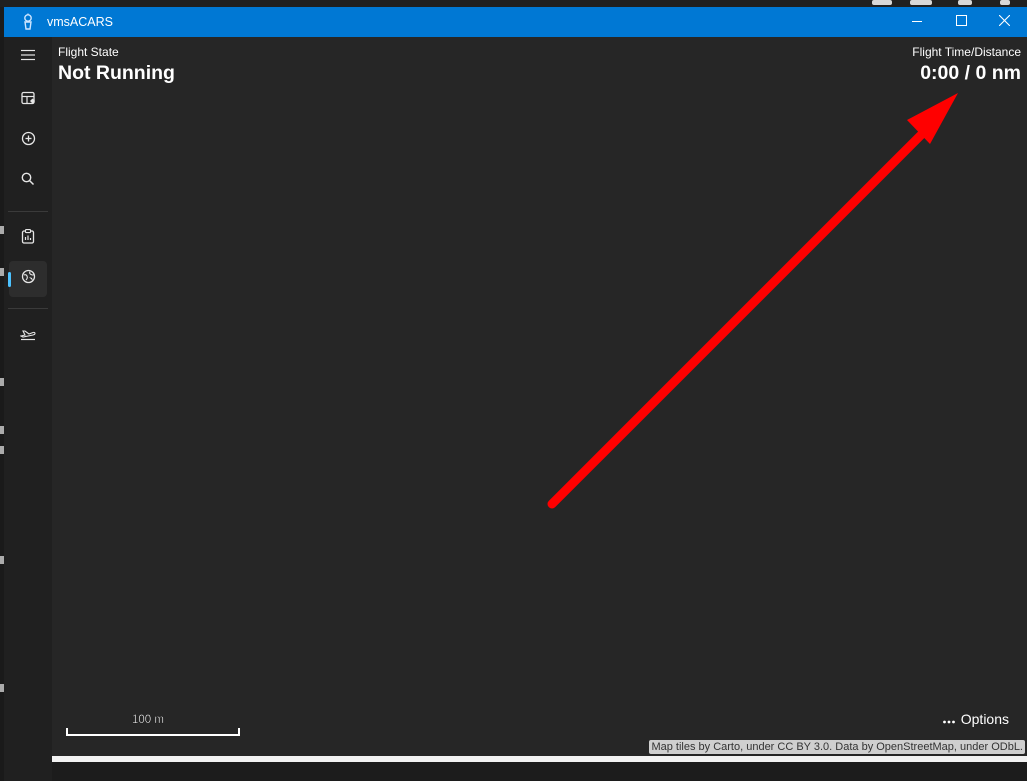  I want to click on sidebar-item-aircraft, so click(28, 336).